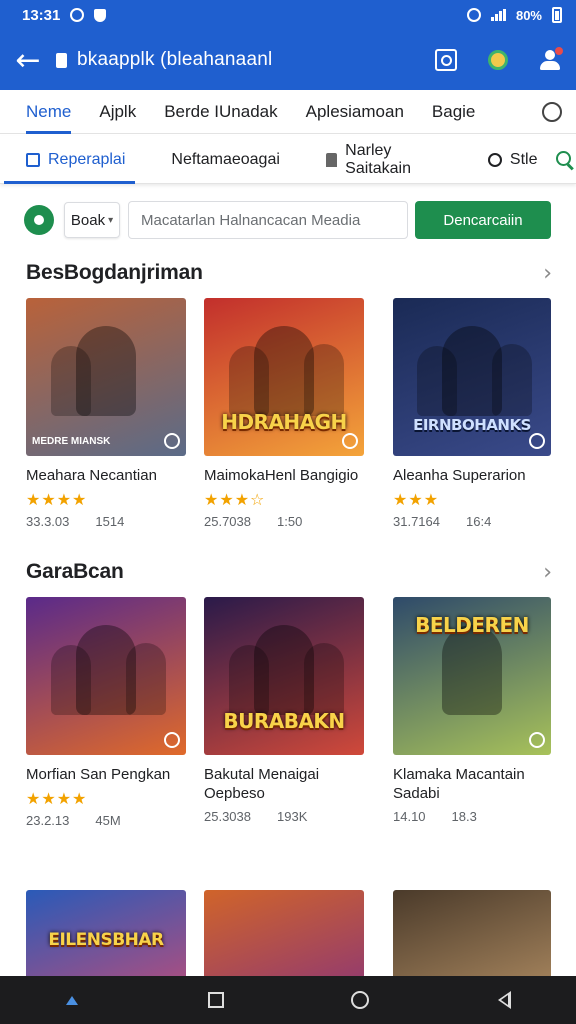  I want to click on app-title: Morfian San Pengkan, so click(98, 774).